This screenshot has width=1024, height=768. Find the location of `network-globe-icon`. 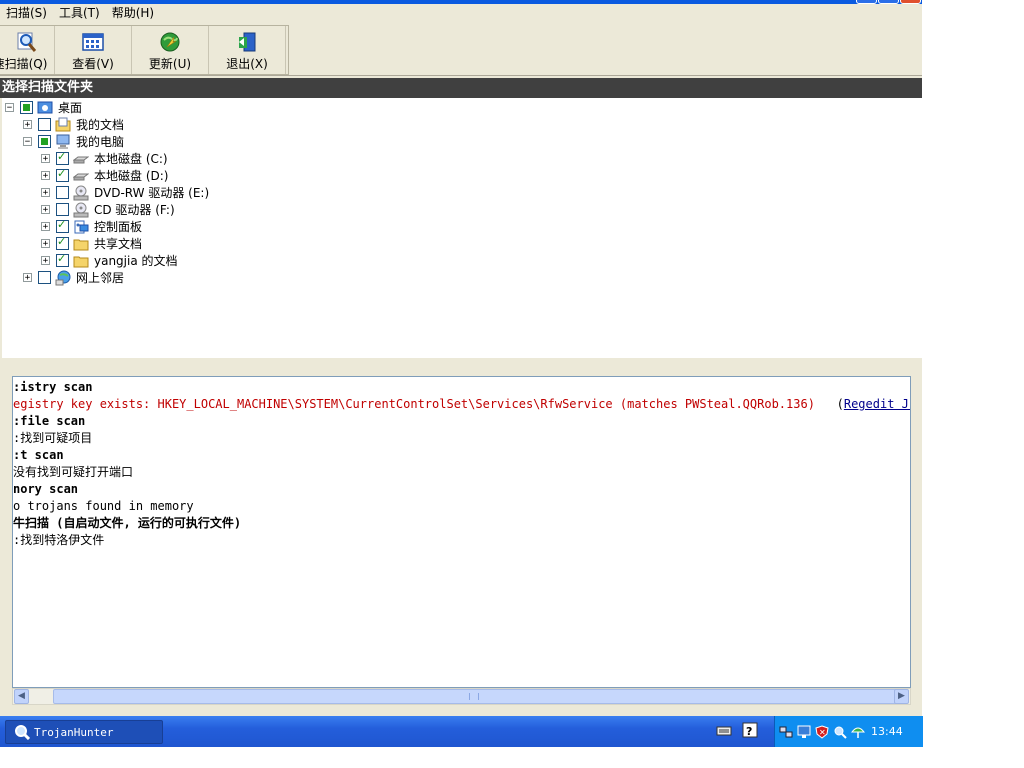

network-globe-icon is located at coordinates (63, 277).